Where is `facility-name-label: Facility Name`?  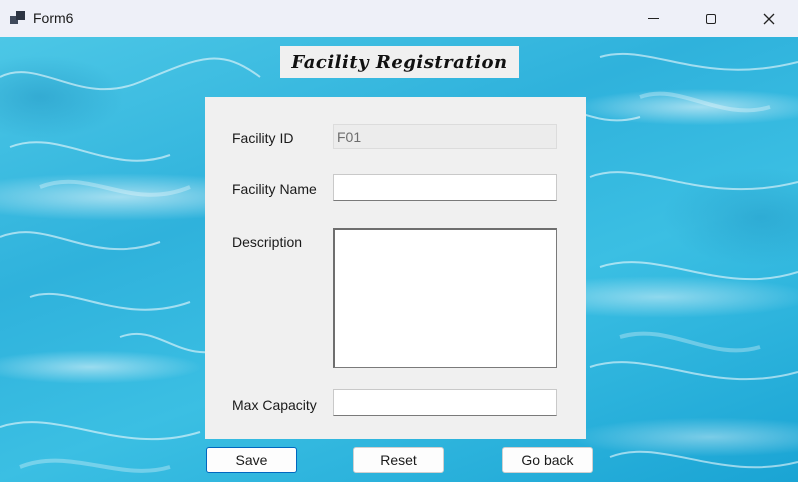 facility-name-label: Facility Name is located at coordinates (274, 189).